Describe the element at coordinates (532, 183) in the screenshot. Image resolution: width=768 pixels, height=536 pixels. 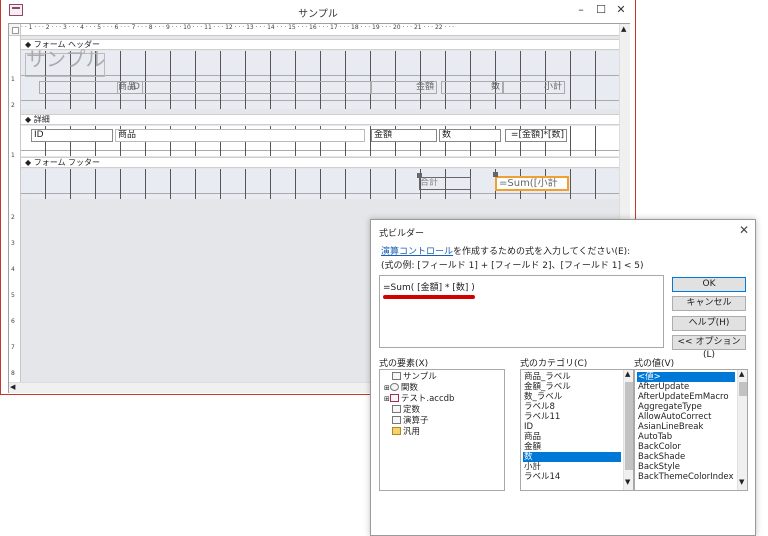
I see `footer-sum-textbox: =Sum([小計` at that location.